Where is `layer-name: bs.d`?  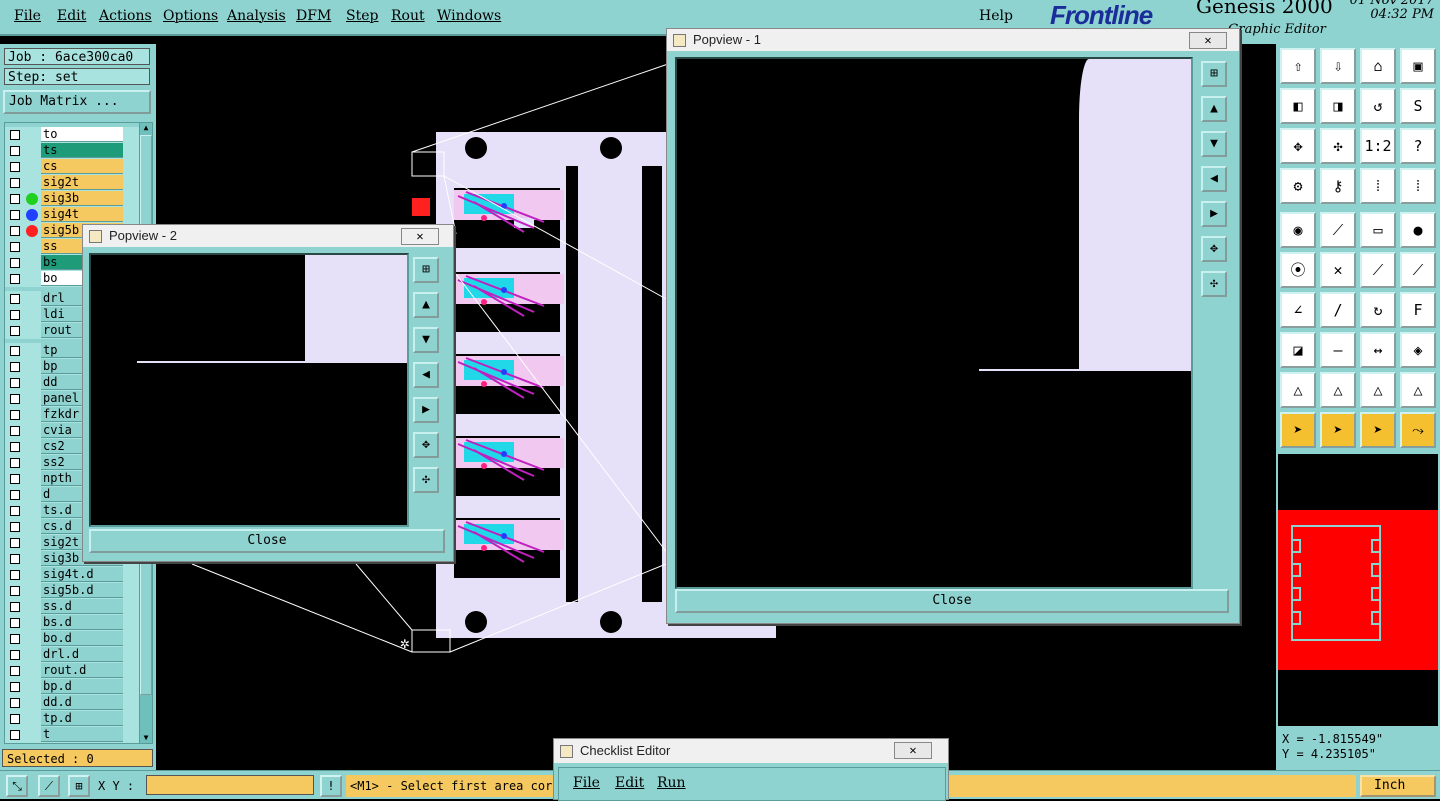
layer-name: bs.d is located at coordinates (82, 622).